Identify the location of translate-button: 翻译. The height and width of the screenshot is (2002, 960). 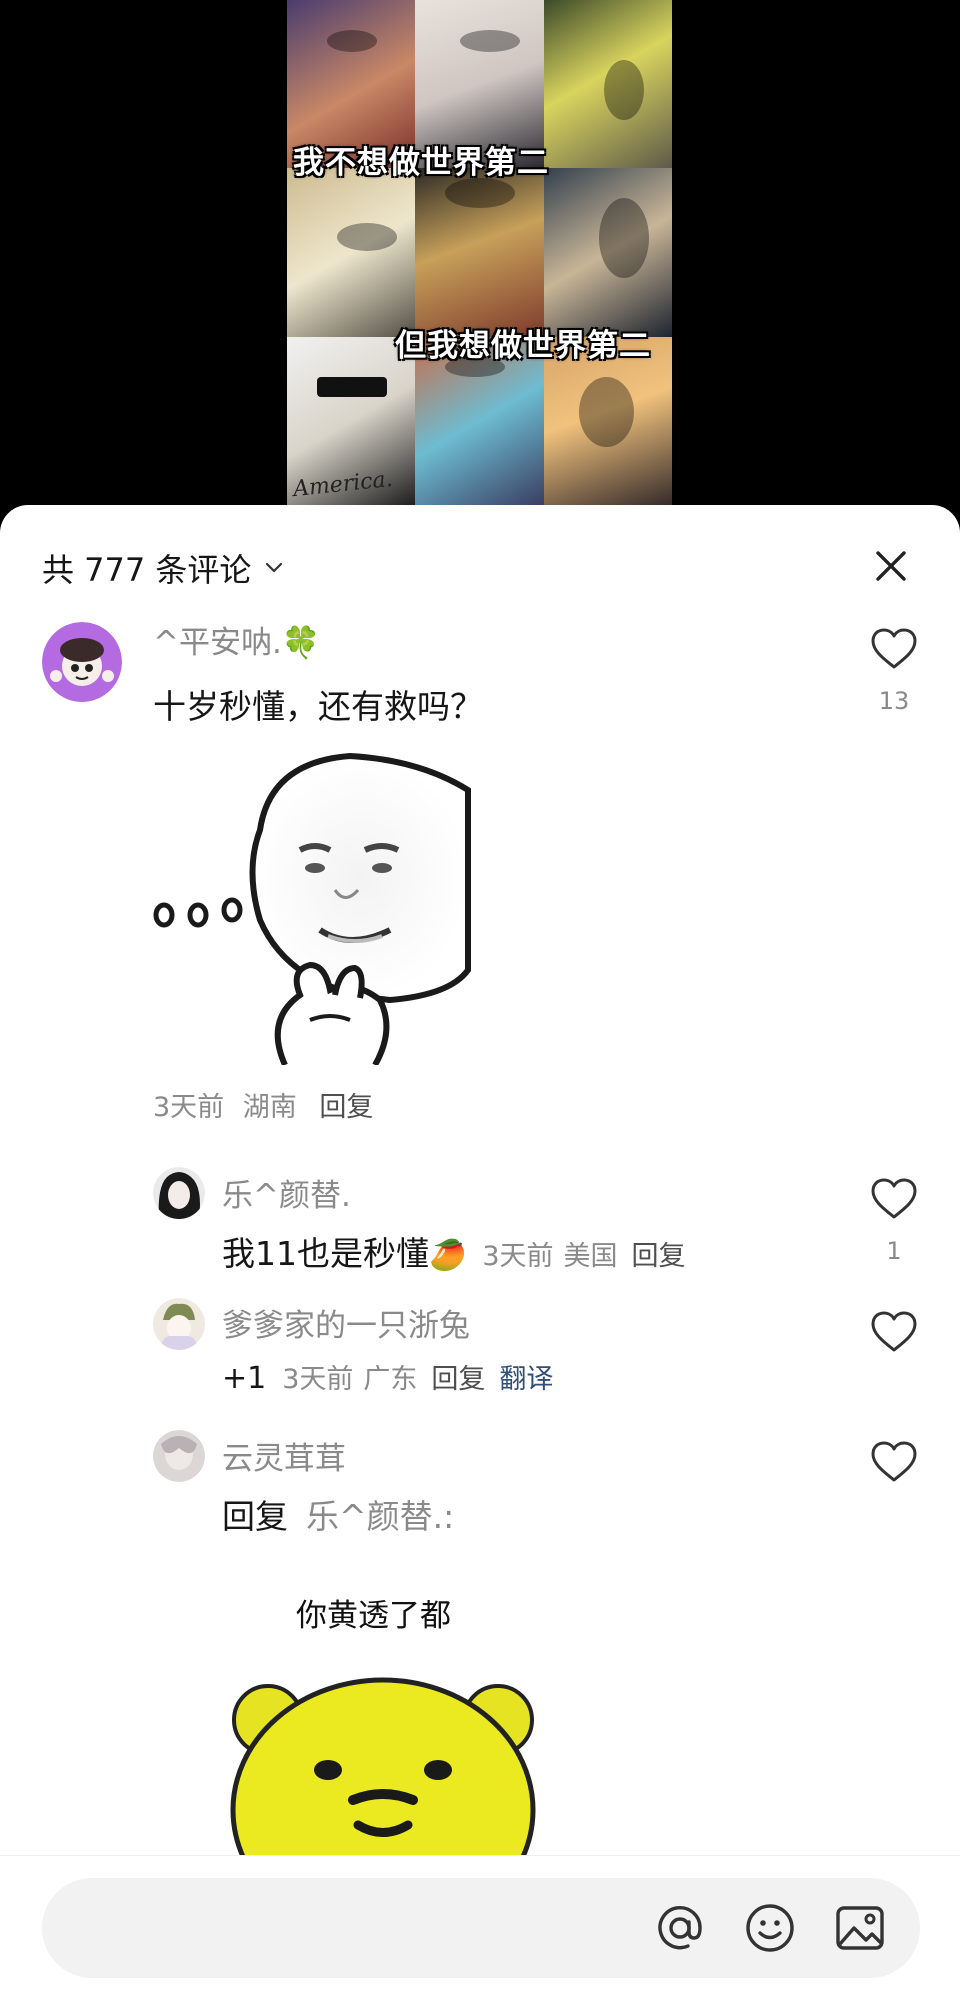
(526, 1379).